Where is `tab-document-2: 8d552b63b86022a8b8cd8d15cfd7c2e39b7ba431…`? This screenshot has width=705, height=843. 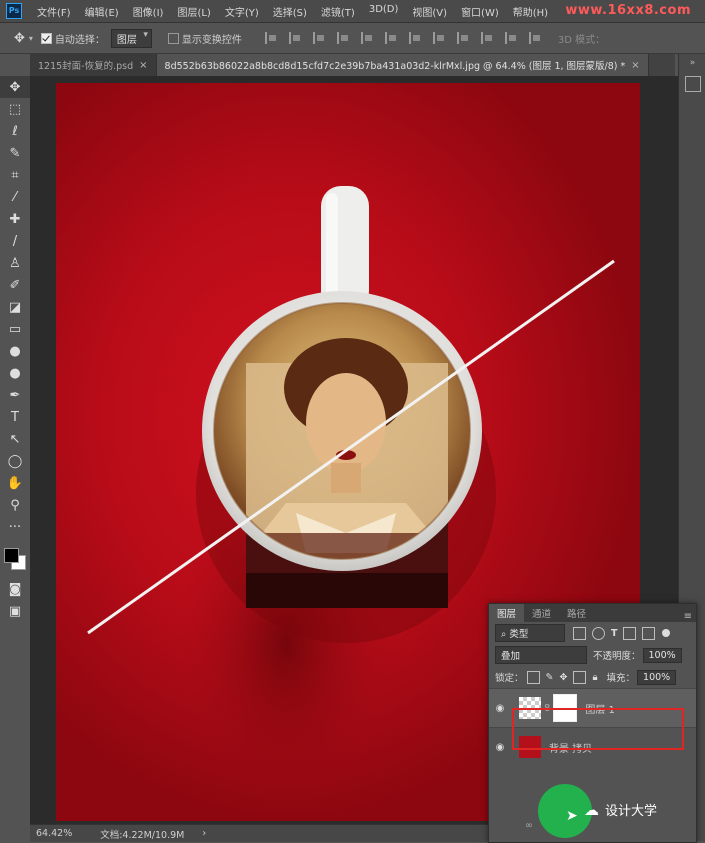
tab-document-2: 8d552b63b86022a8b8cd8d15cfd7c2e39b7ba431… is located at coordinates (402, 65).